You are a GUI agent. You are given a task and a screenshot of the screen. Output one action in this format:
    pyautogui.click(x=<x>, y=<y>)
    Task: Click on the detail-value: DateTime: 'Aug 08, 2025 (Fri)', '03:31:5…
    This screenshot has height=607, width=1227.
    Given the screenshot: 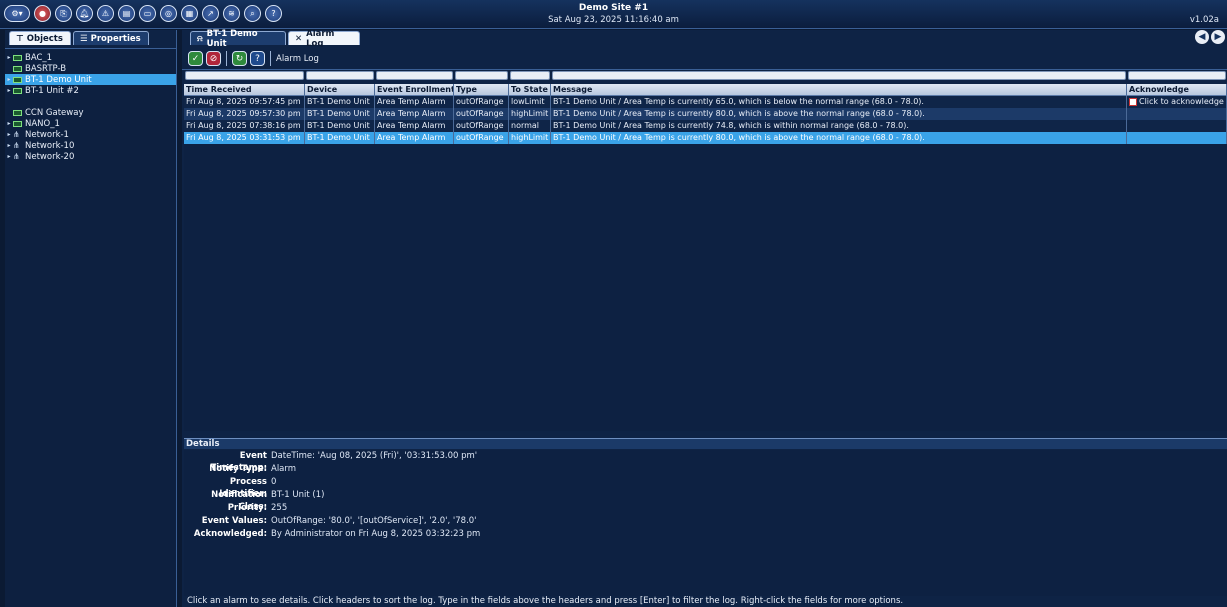 What is the action you would take?
    pyautogui.click(x=374, y=456)
    